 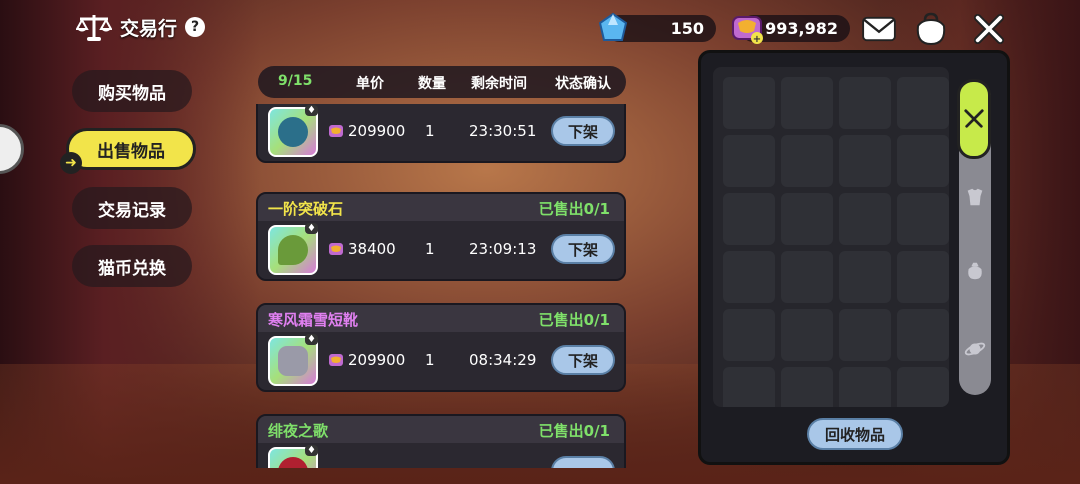 What do you see at coordinates (131, 149) in the screenshot?
I see `nav-sell: 出售物品` at bounding box center [131, 149].